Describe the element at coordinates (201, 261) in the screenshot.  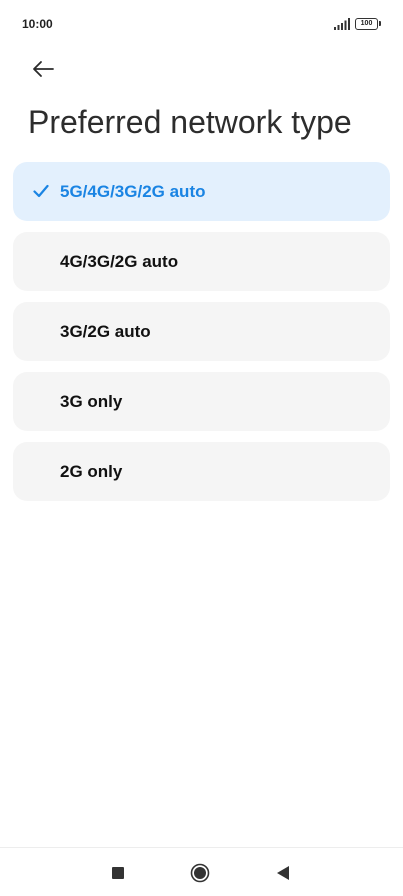
I see `option-4g-3g-2g-auto: 4G/3G/2G auto` at that location.